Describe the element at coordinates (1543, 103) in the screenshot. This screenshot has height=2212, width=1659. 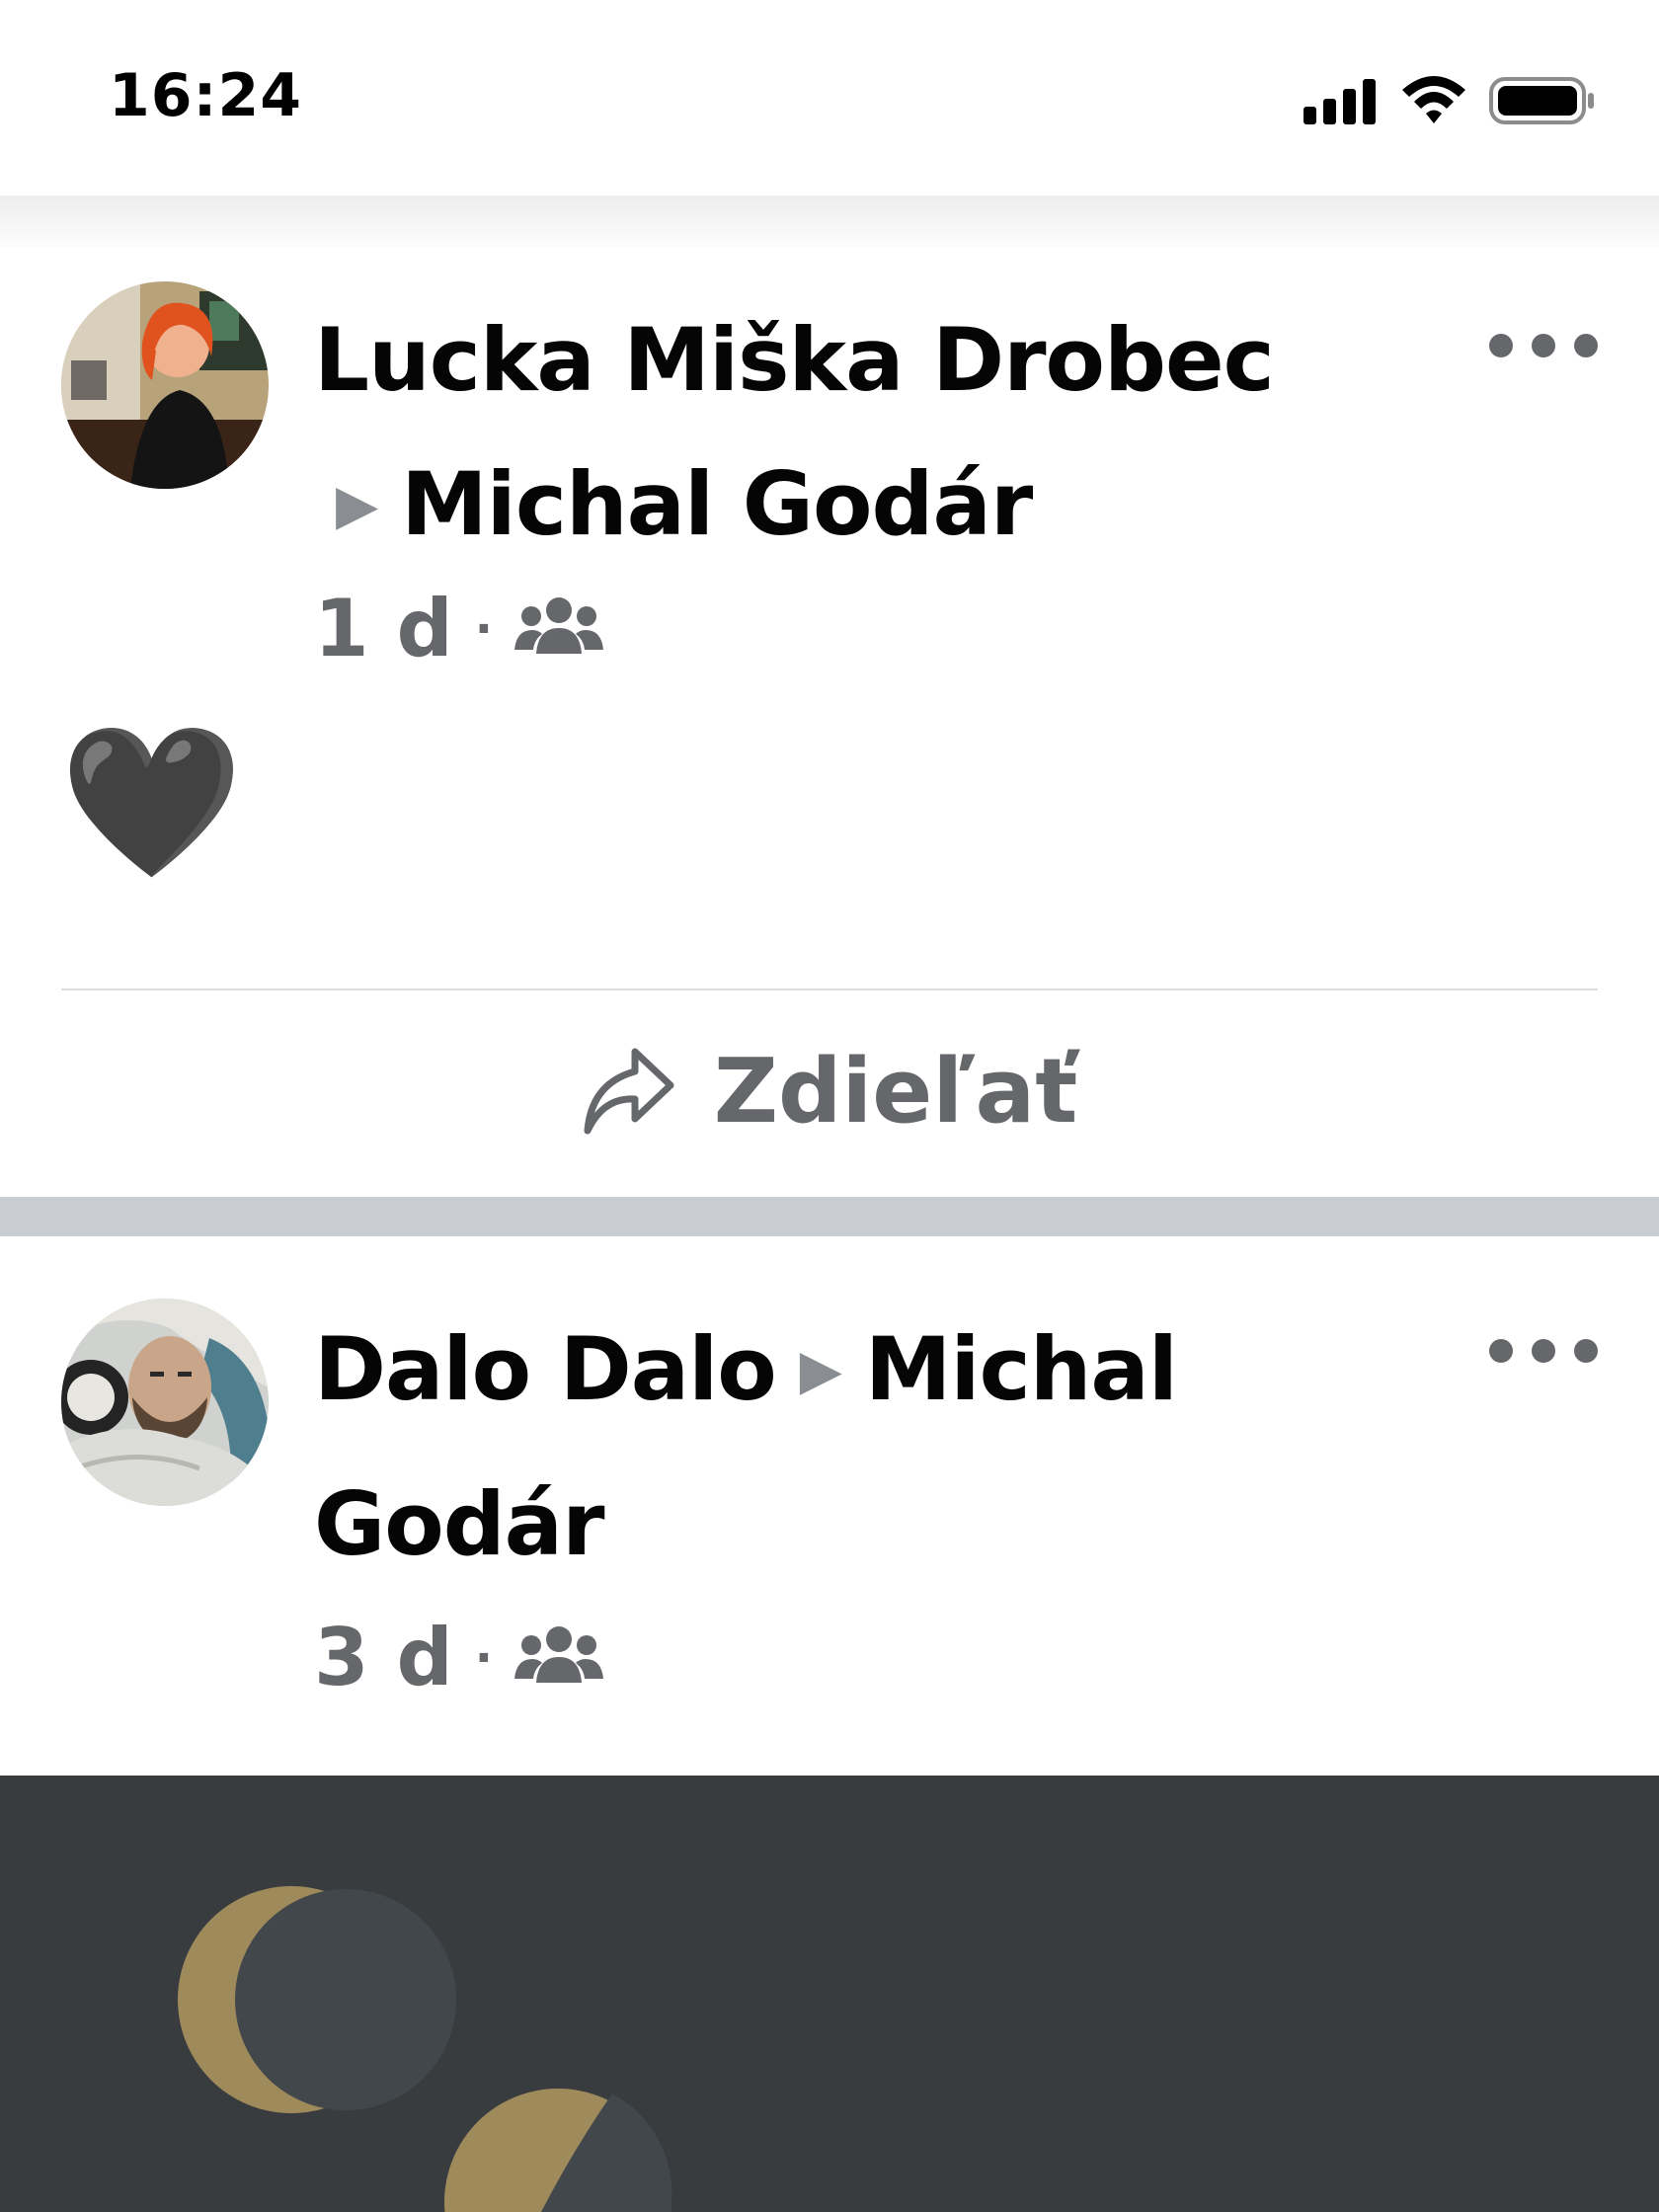
I see `battery-icon` at that location.